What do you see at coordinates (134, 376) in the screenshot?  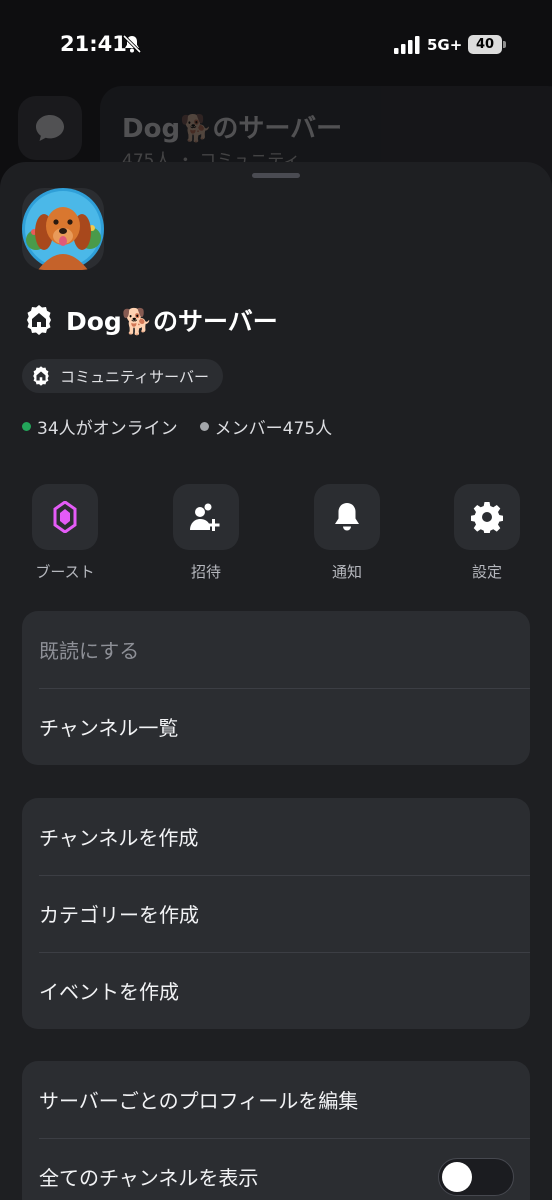 I see `community-badge-label: コミュニティサーバー` at bounding box center [134, 376].